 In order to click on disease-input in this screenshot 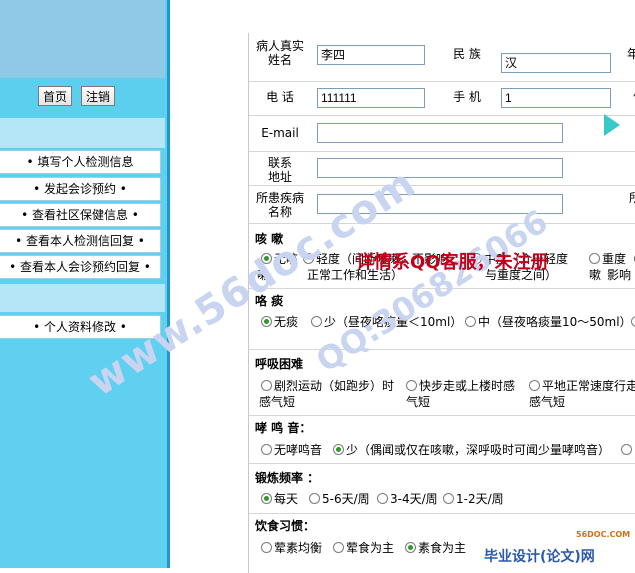, I will do `click(440, 204)`.